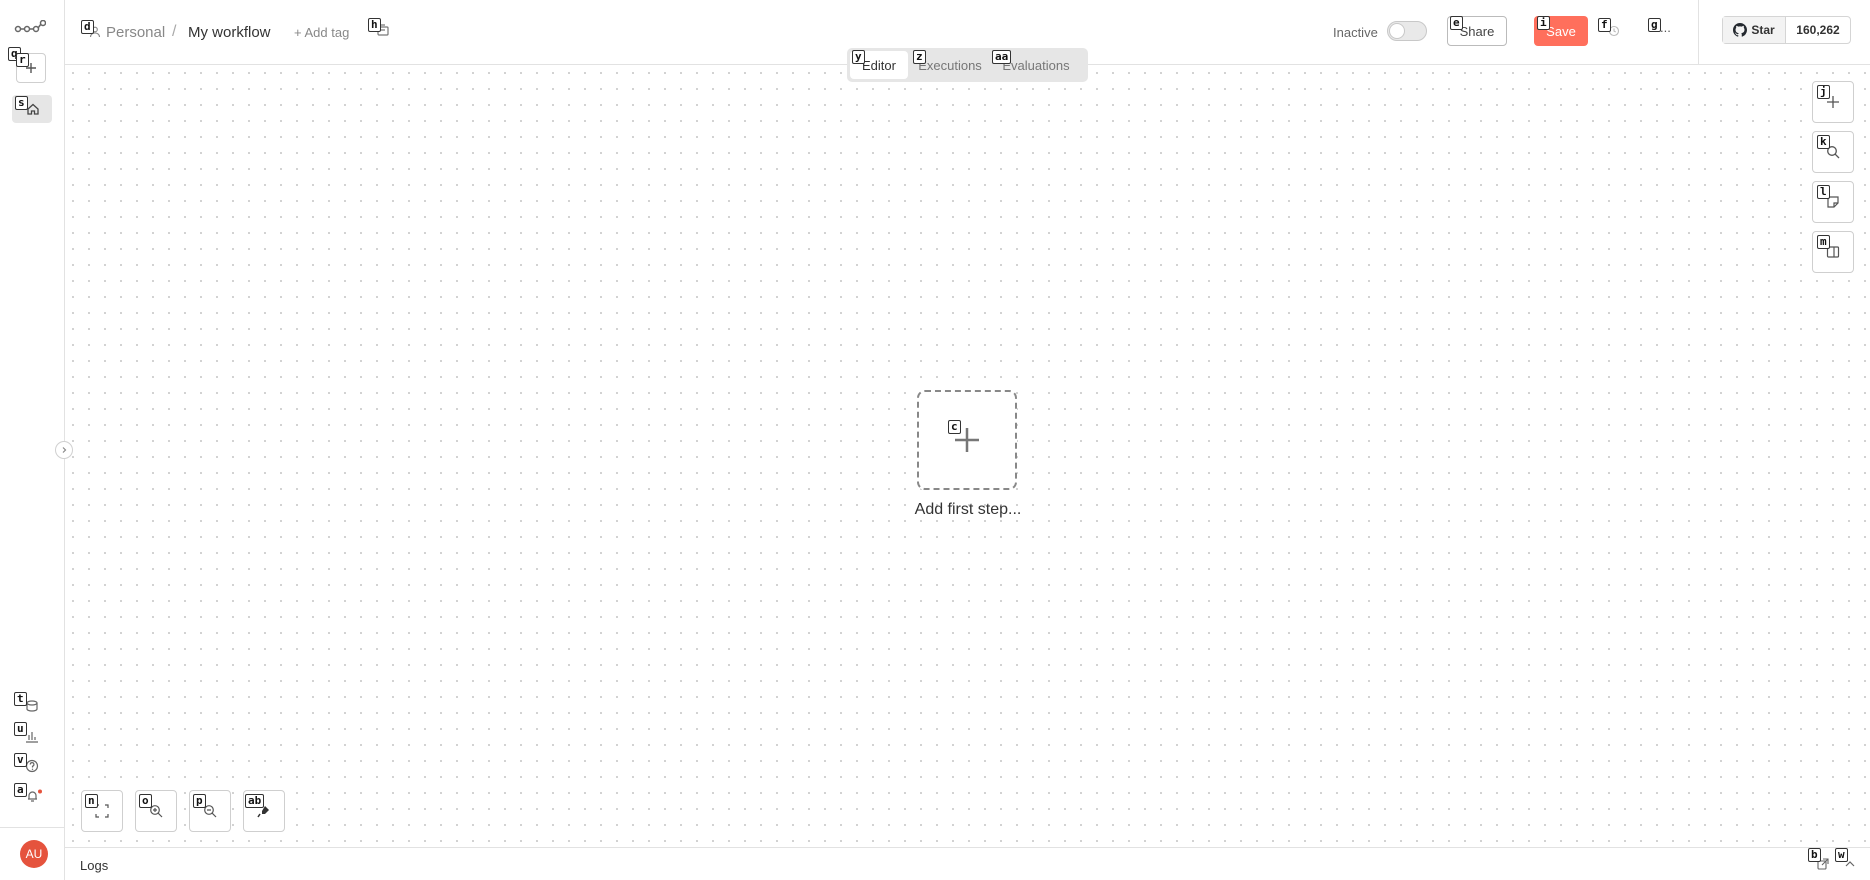 The image size is (1870, 880). Describe the element at coordinates (255, 801) in the screenshot. I see `hint-label: ab` at that location.